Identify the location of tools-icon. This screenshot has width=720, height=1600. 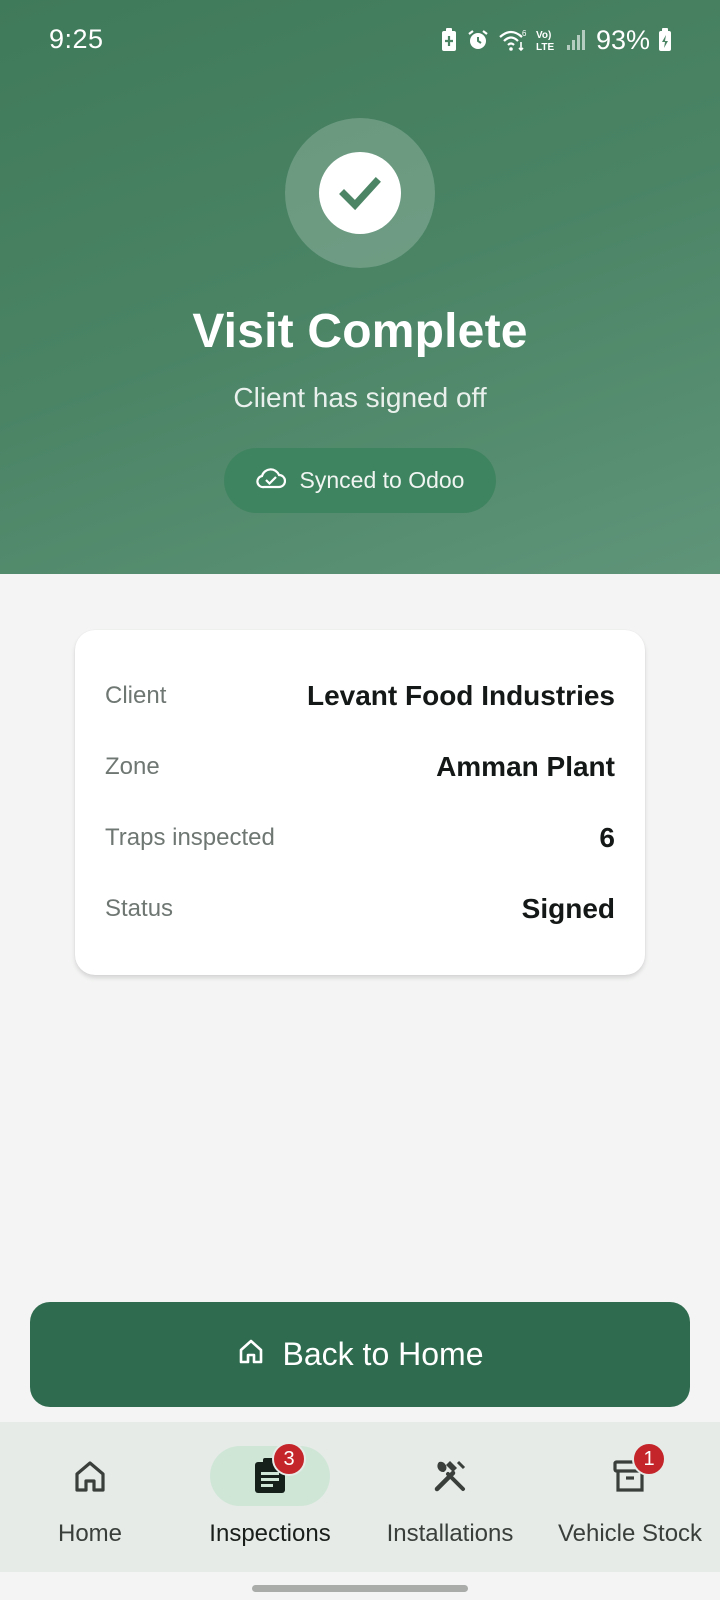
(450, 1476).